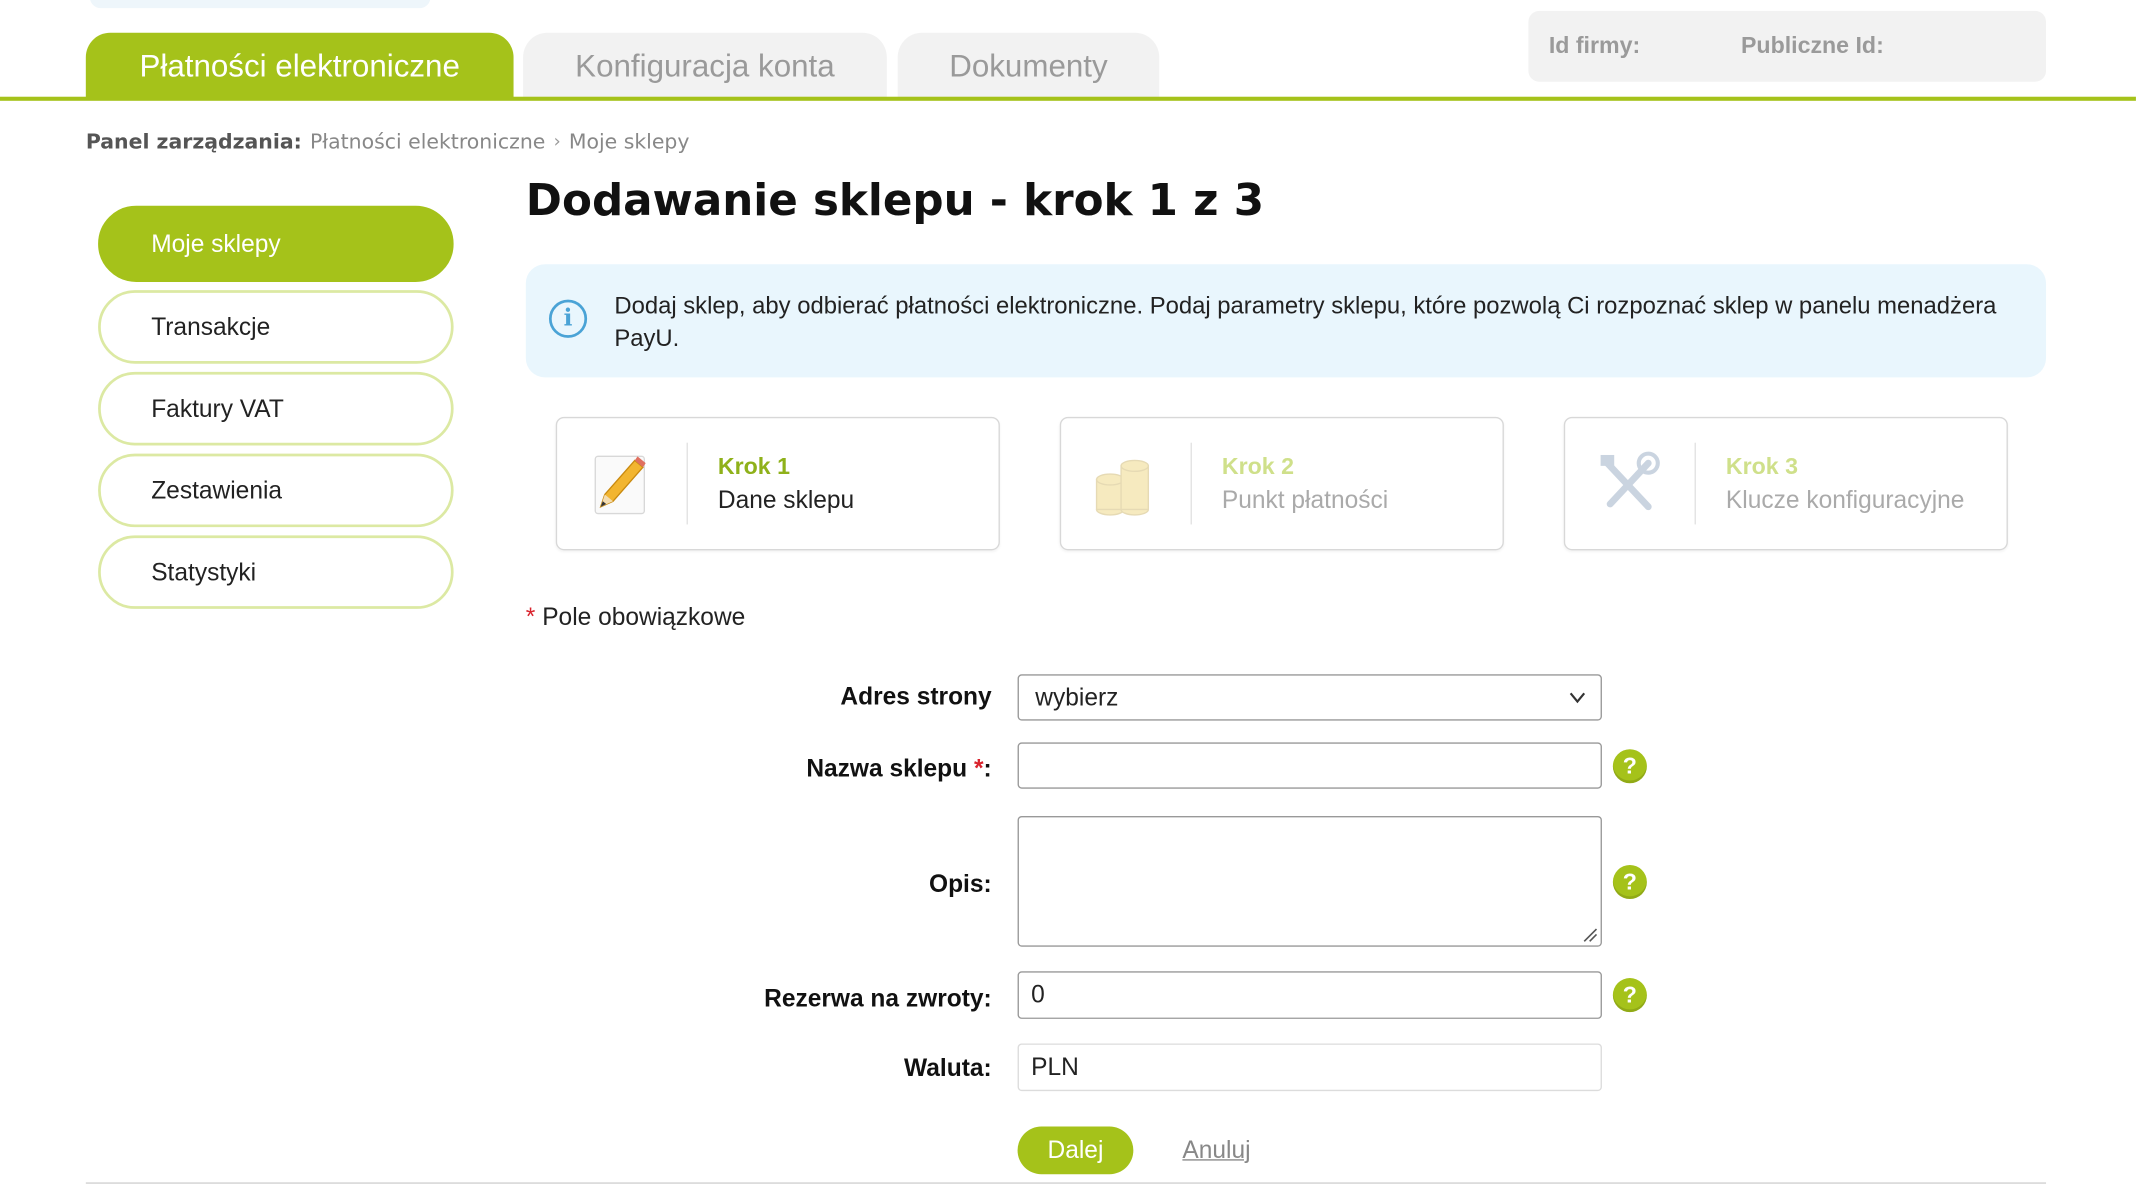  Describe the element at coordinates (1309, 697) in the screenshot. I see `address-select: wybierz` at that location.